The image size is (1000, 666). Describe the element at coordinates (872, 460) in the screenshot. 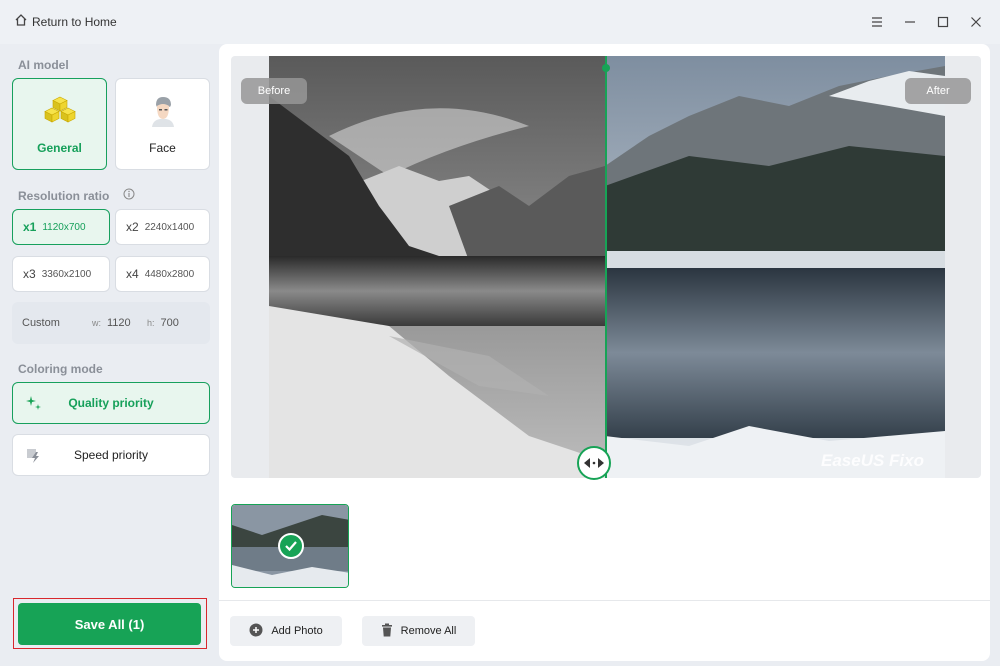

I see `watermark: EaseUS Fixo` at that location.